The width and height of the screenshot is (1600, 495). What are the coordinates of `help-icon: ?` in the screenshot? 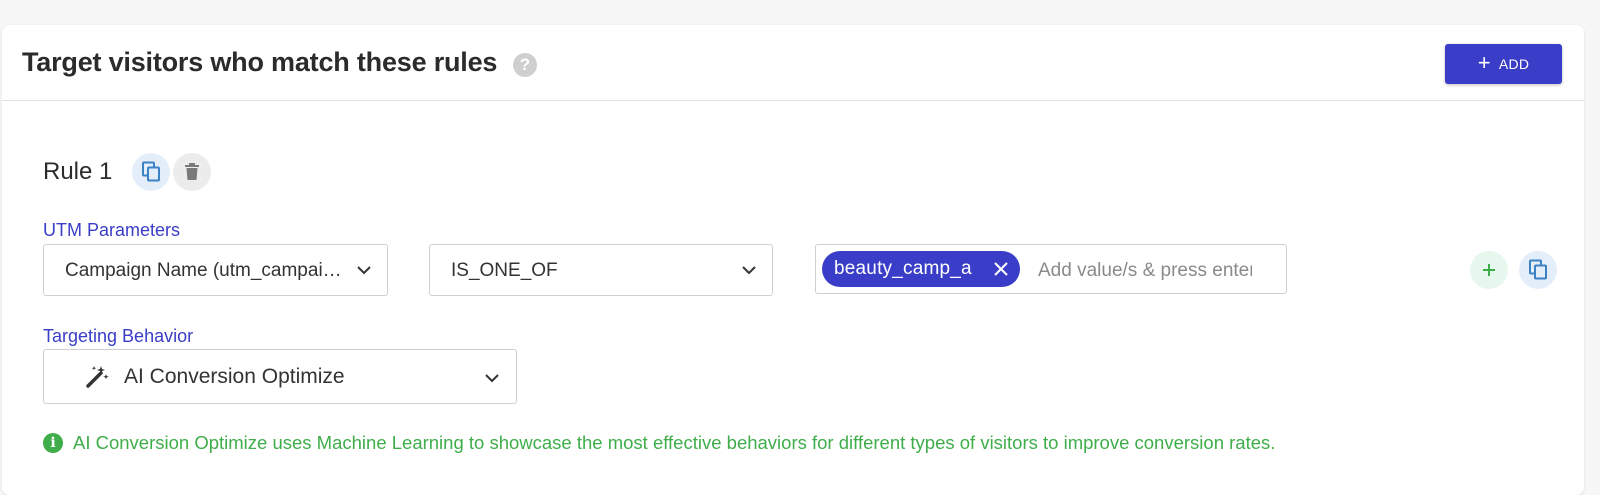 It's located at (525, 65).